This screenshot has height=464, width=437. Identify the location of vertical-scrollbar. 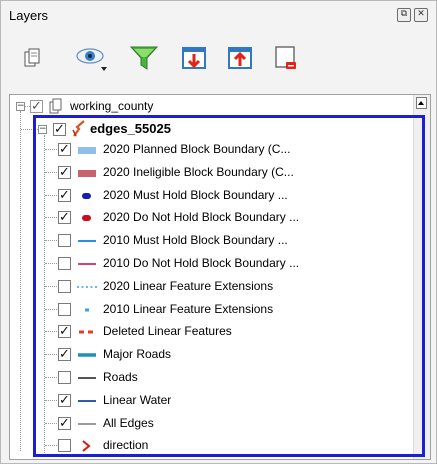
(421, 277).